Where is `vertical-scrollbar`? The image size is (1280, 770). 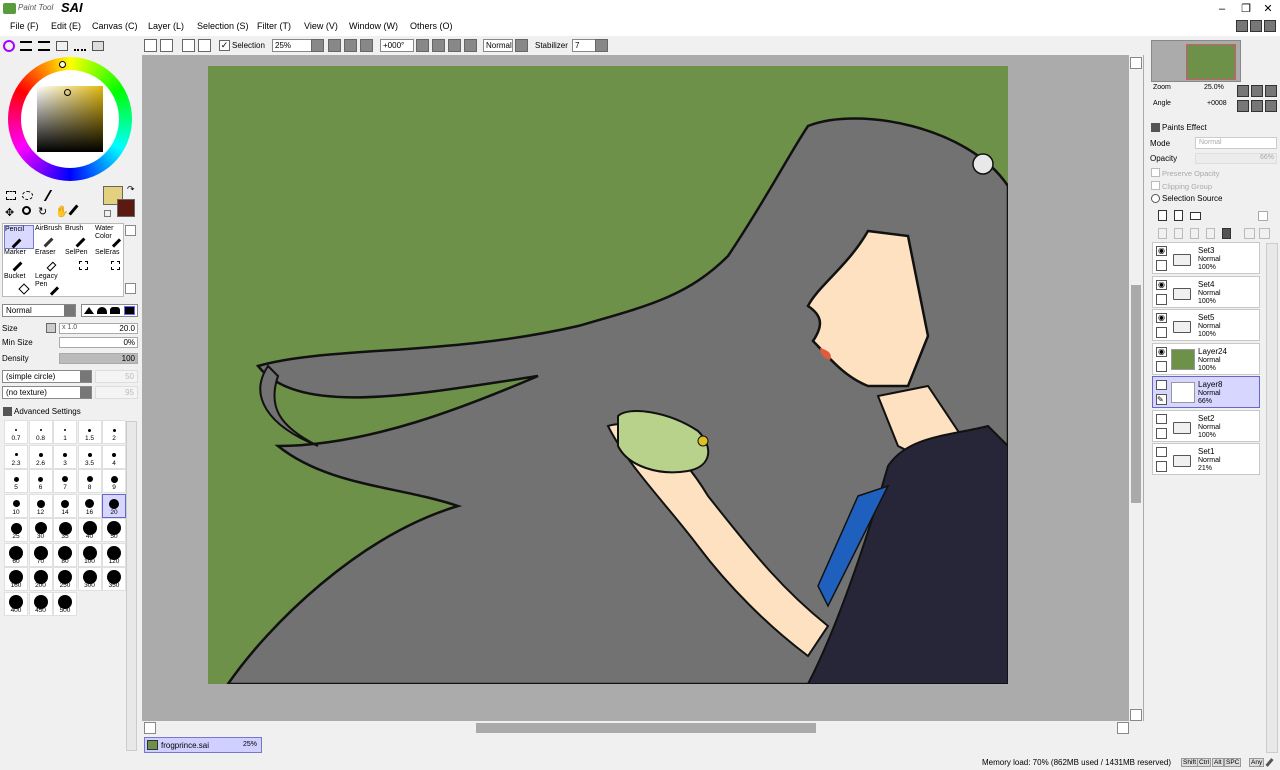 vertical-scrollbar is located at coordinates (1136, 388).